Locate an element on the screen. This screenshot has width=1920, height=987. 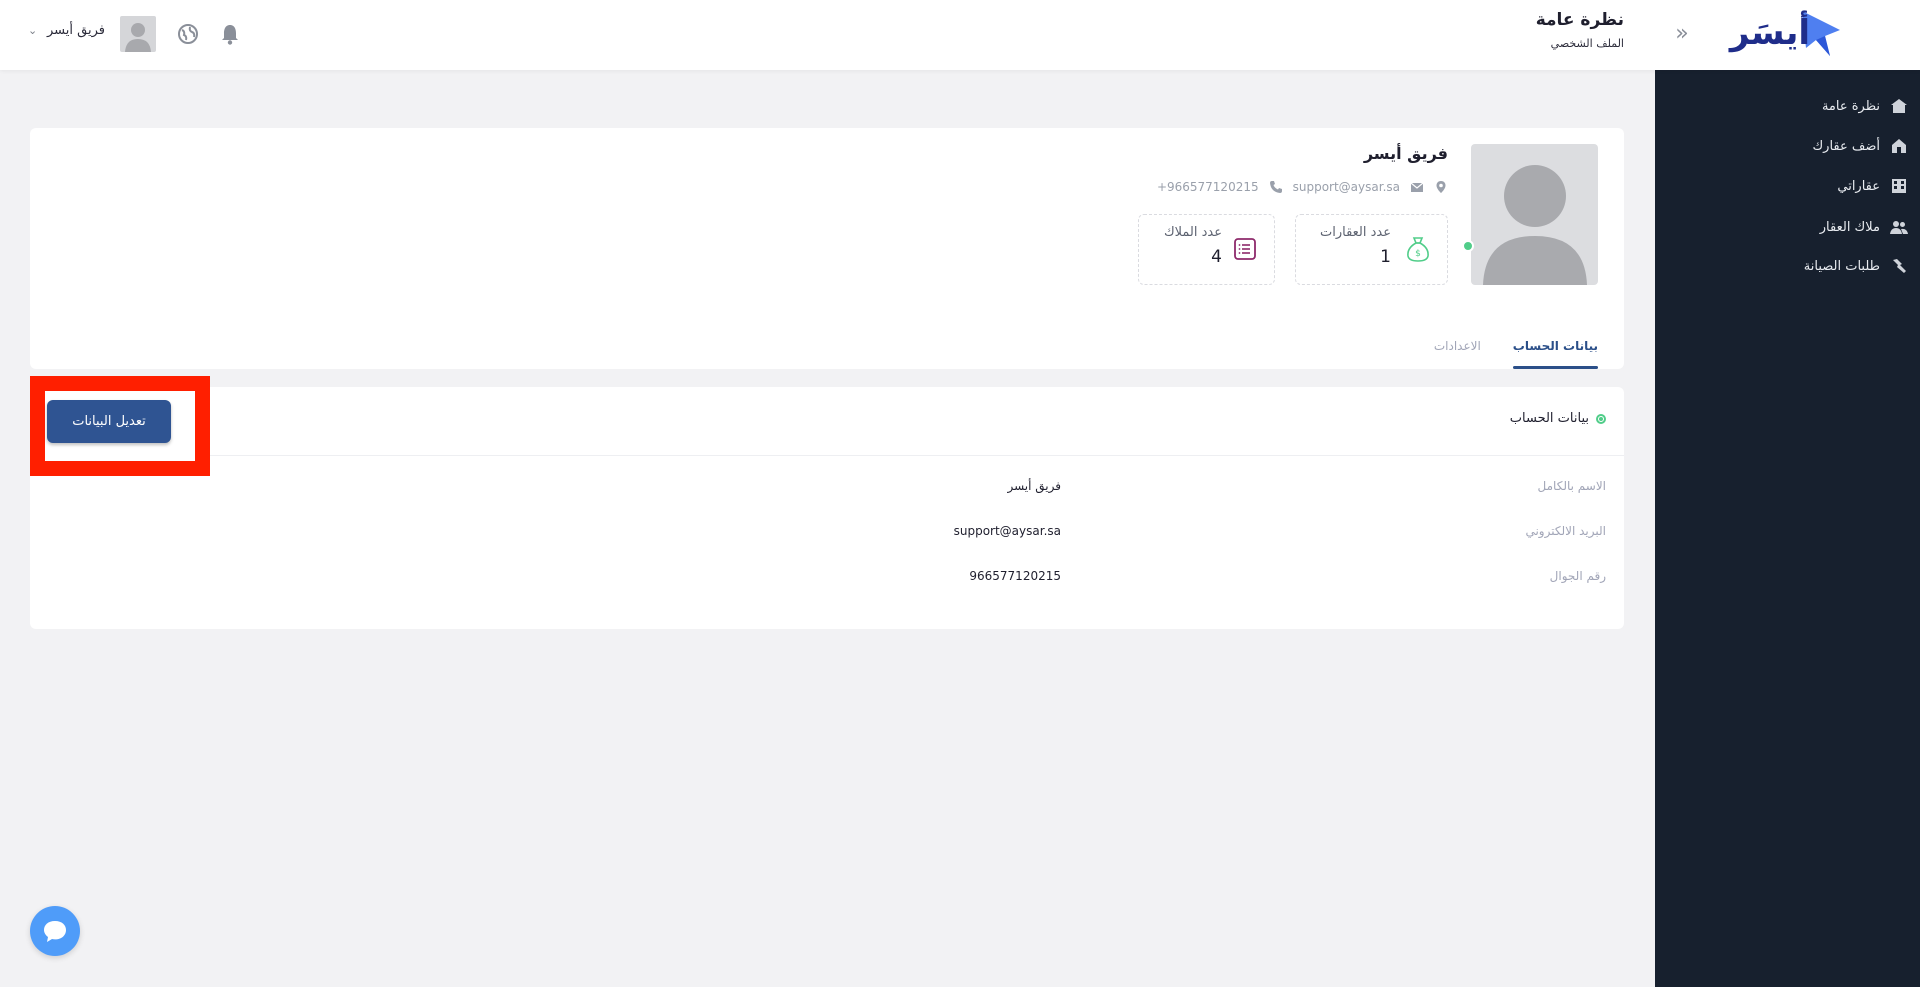
chevron-down-icon: ⌄ is located at coordinates (32, 30).